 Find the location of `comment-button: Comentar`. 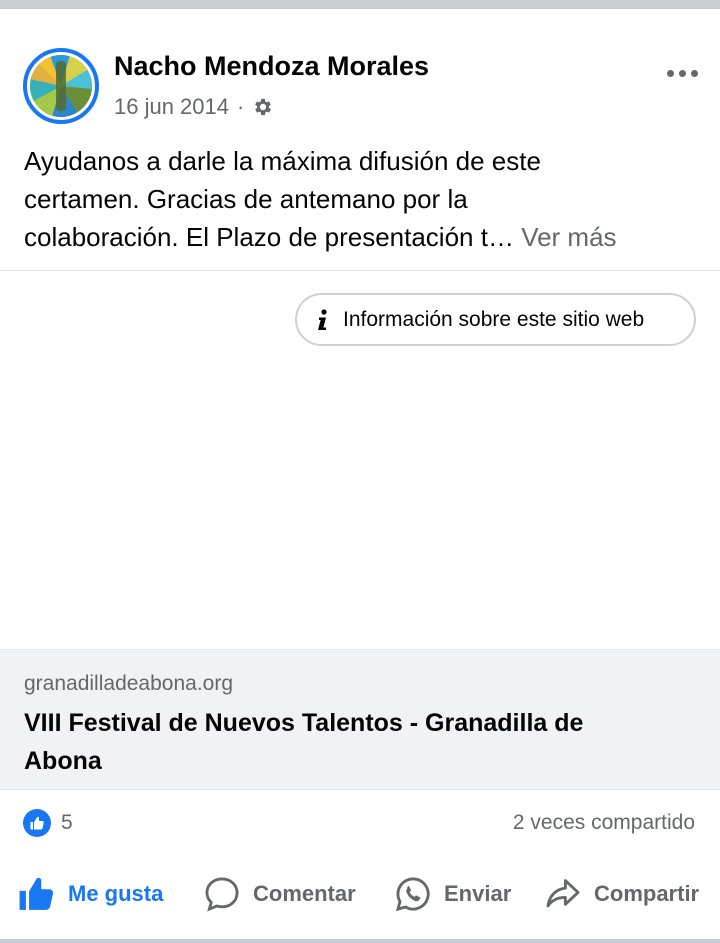

comment-button: Comentar is located at coordinates (279, 894).